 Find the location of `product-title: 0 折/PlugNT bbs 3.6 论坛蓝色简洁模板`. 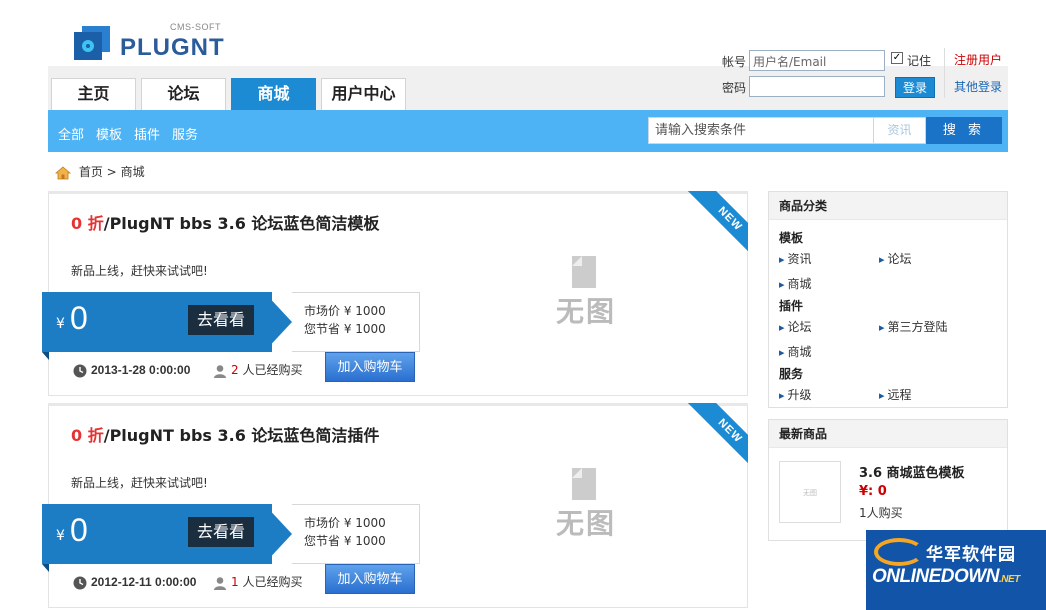

product-title: 0 折/PlugNT bbs 3.6 论坛蓝色简洁模板 is located at coordinates (225, 222).